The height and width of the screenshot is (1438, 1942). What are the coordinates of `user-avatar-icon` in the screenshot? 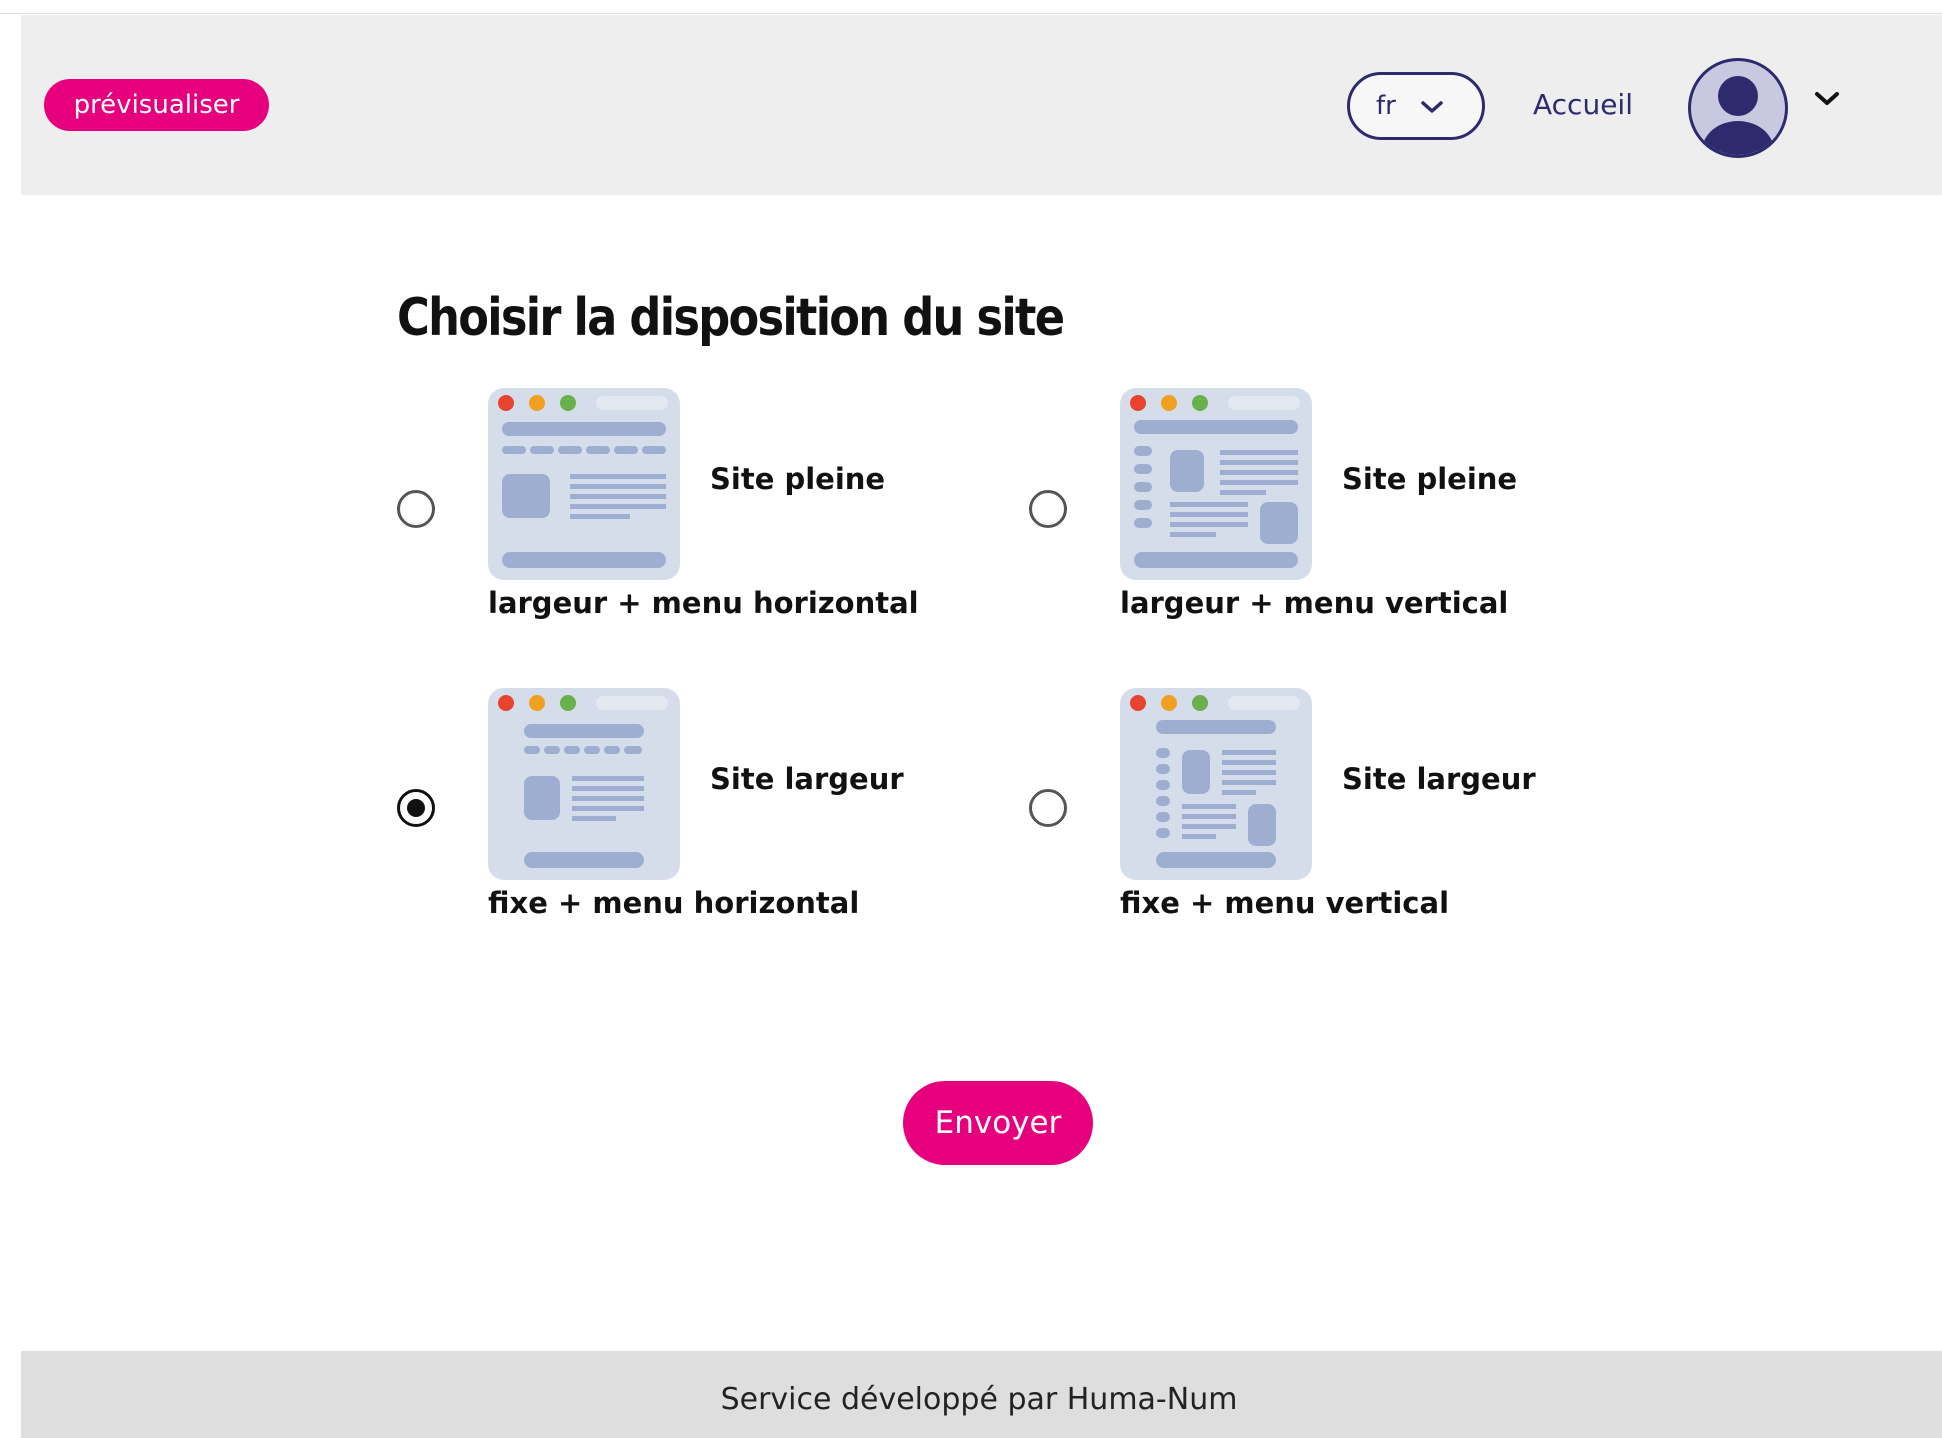 It's located at (1738, 108).